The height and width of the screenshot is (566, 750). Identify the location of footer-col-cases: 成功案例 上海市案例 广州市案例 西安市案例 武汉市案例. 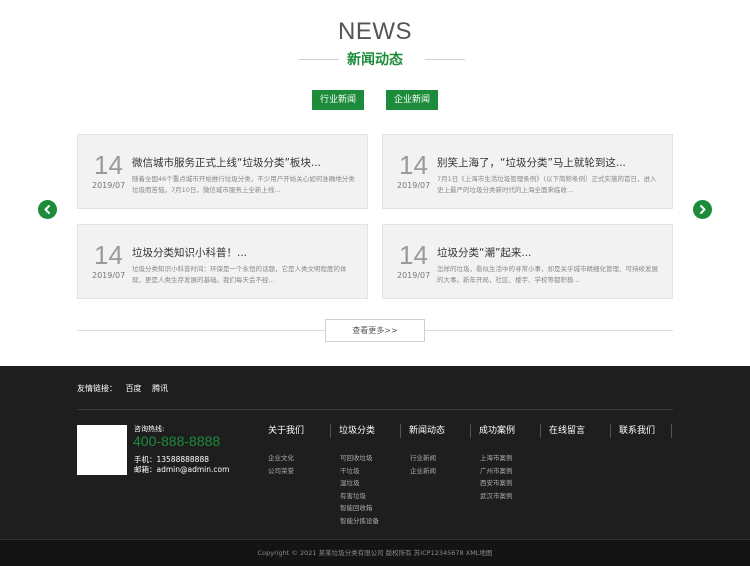
(505, 463).